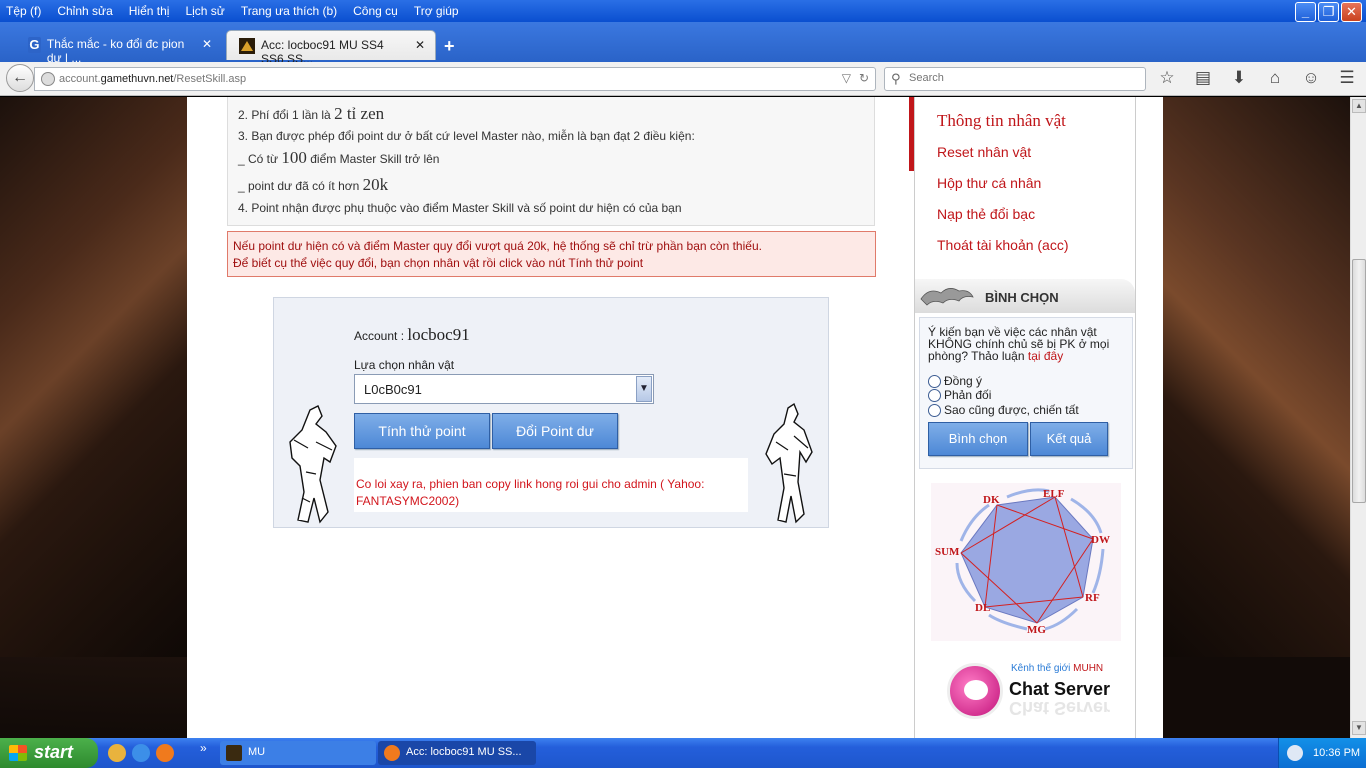  Describe the element at coordinates (1045, 356) in the screenshot. I see `vote-discussion-link: tại đây` at that location.